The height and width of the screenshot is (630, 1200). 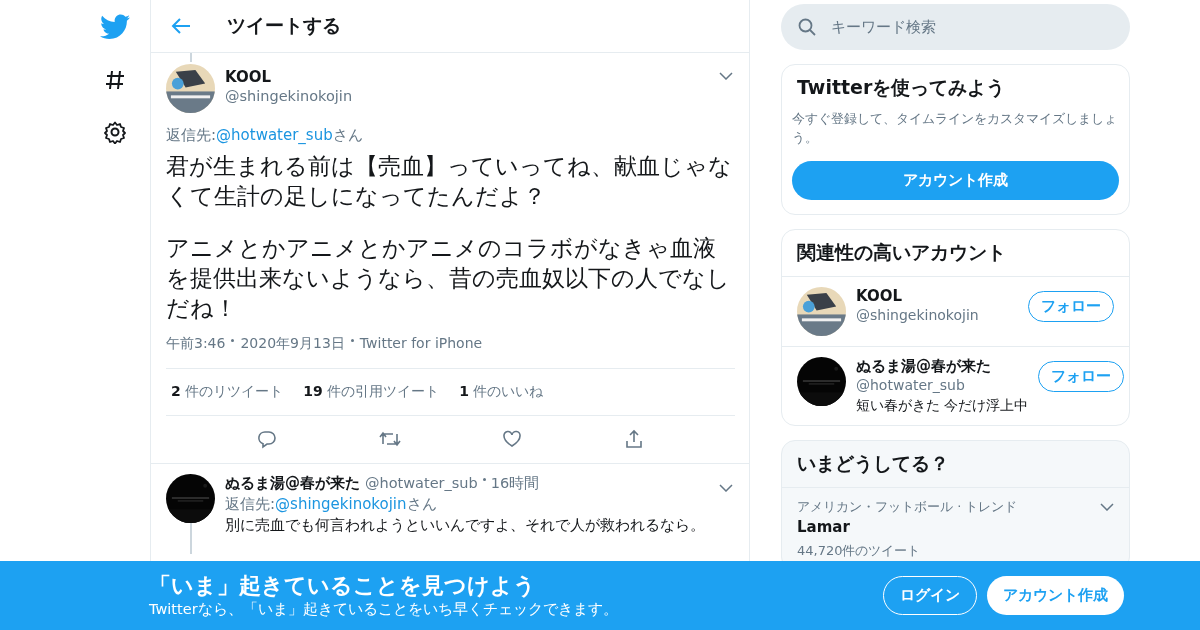 I want to click on retweet-icon, so click(x=389, y=439).